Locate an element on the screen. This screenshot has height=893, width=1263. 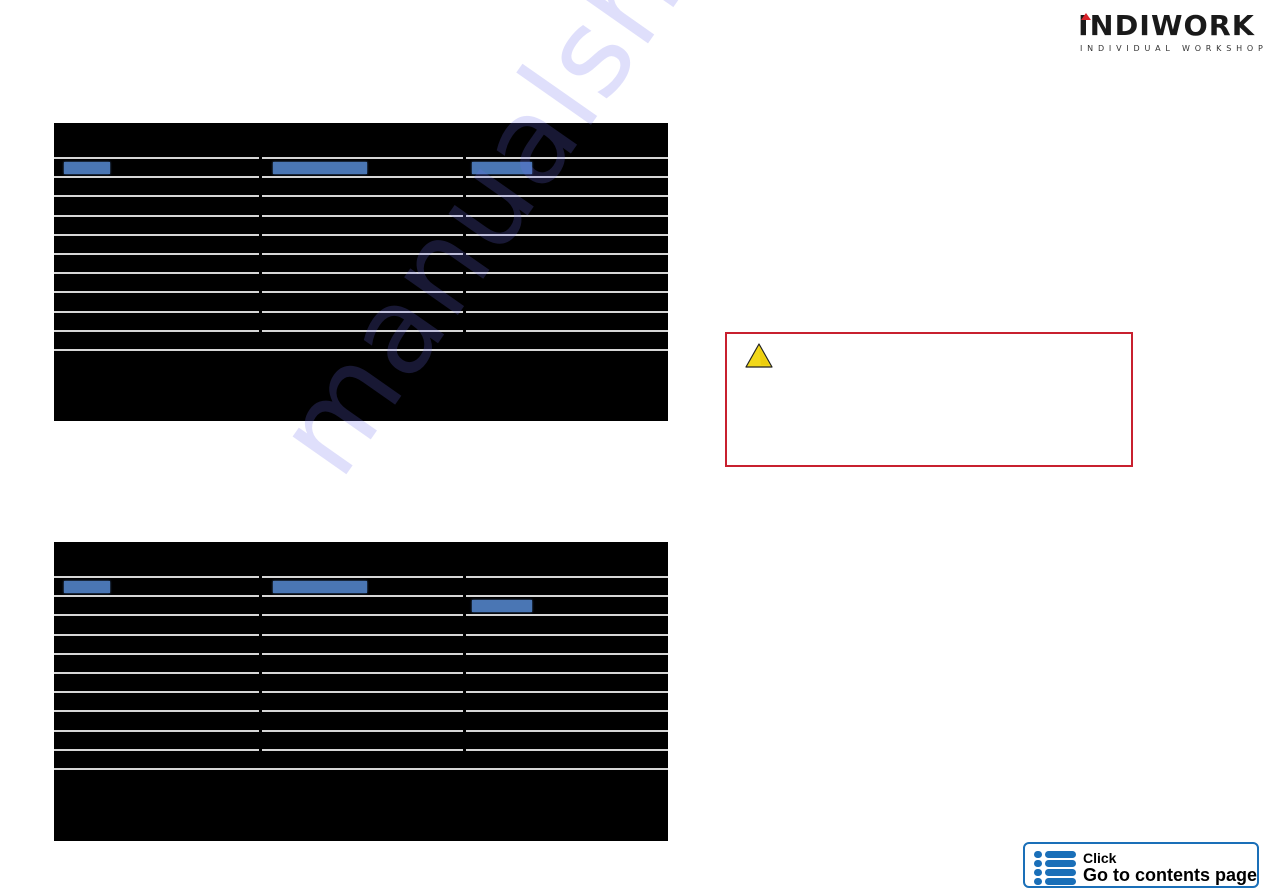
button-label-click: Click is located at coordinates (1100, 858).